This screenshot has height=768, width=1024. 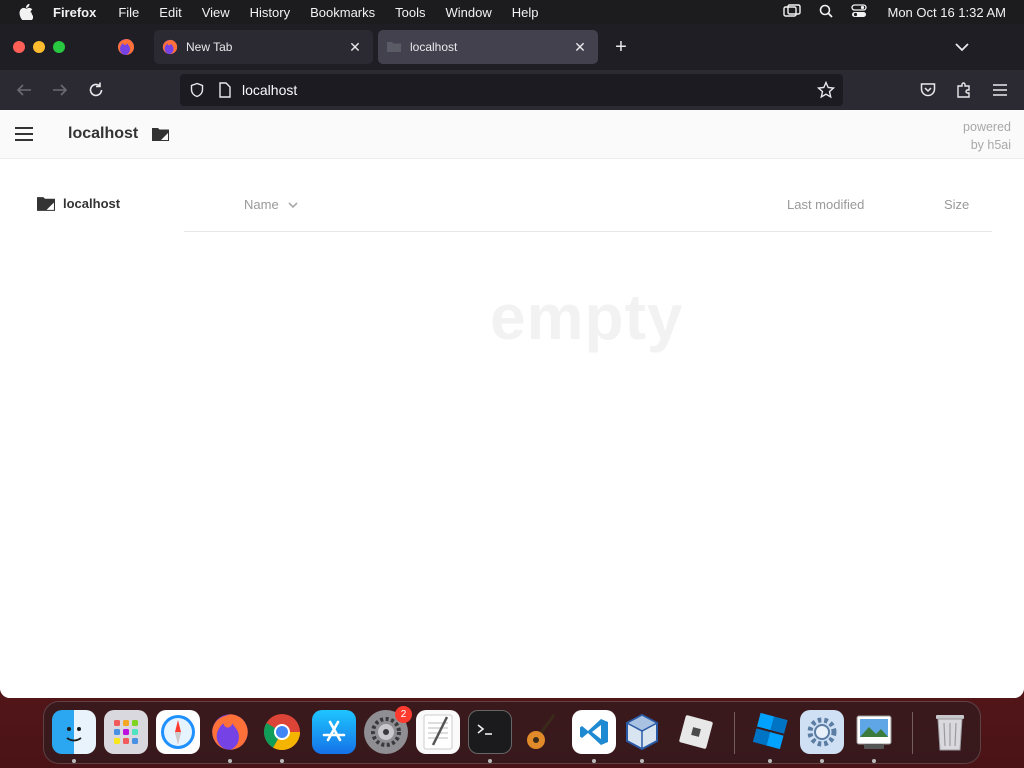 What do you see at coordinates (542, 732) in the screenshot?
I see `garageband-guitar-icon` at bounding box center [542, 732].